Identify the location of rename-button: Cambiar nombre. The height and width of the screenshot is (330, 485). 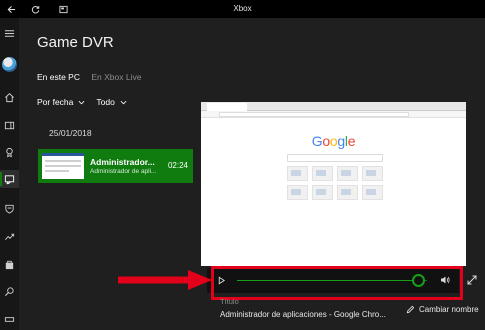
(442, 309).